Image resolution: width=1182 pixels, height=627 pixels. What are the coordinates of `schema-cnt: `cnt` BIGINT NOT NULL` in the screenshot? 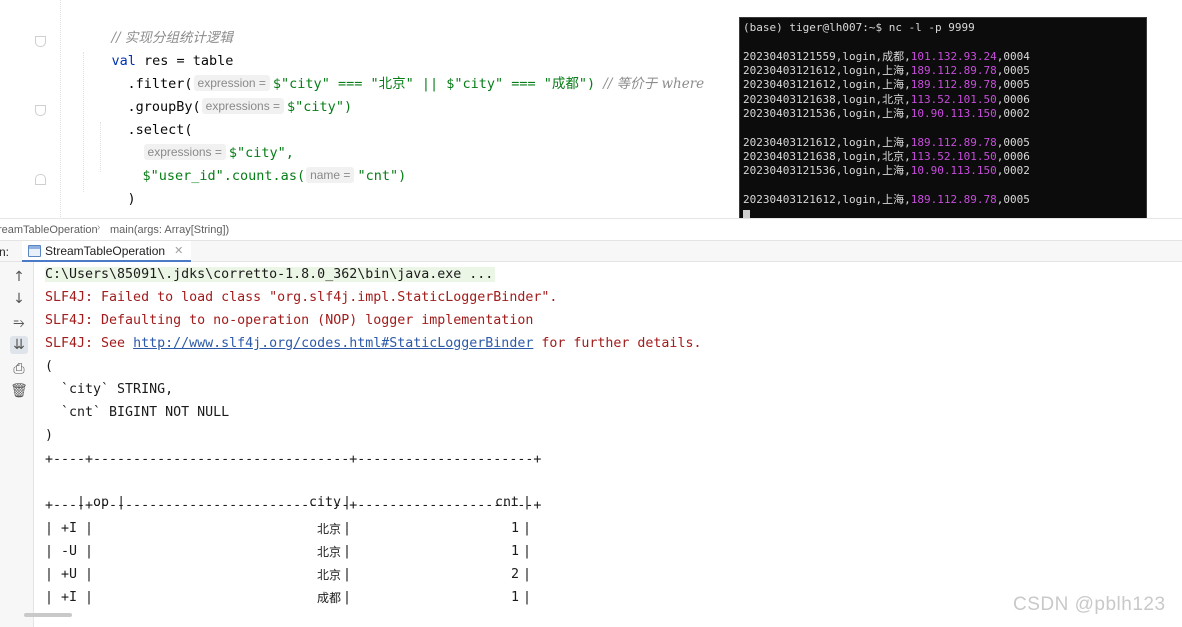 It's located at (137, 412).